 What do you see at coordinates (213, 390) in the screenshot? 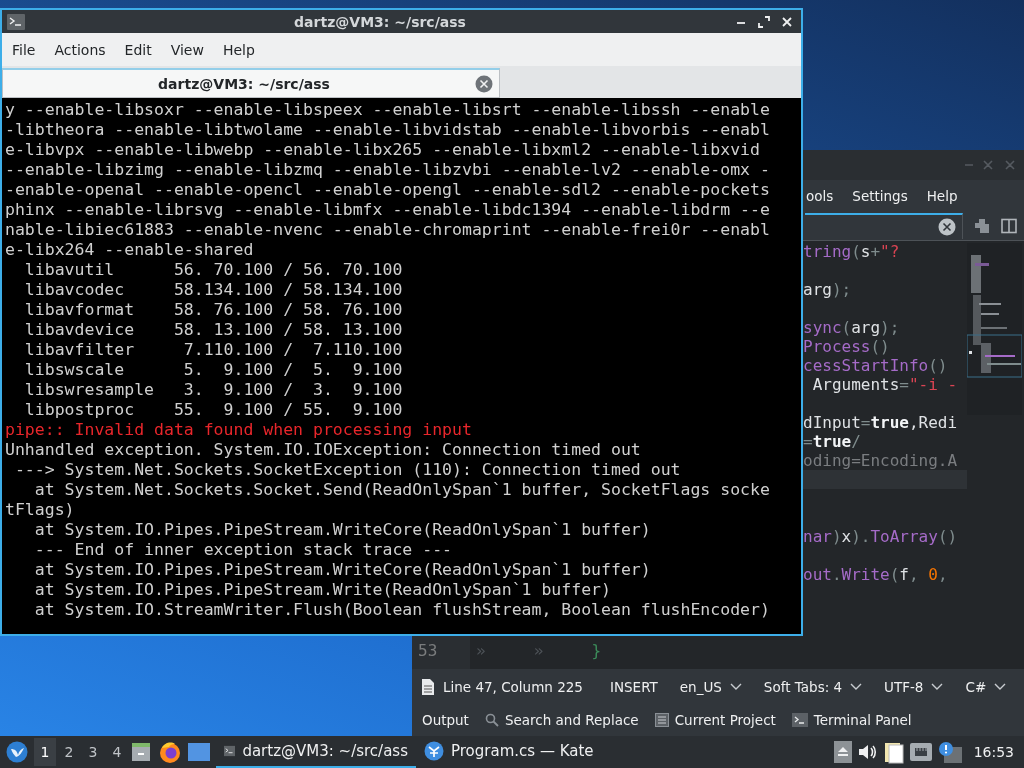
I see `terminal-line: libswresample 3. 9.100 / 3. 9.100` at bounding box center [213, 390].